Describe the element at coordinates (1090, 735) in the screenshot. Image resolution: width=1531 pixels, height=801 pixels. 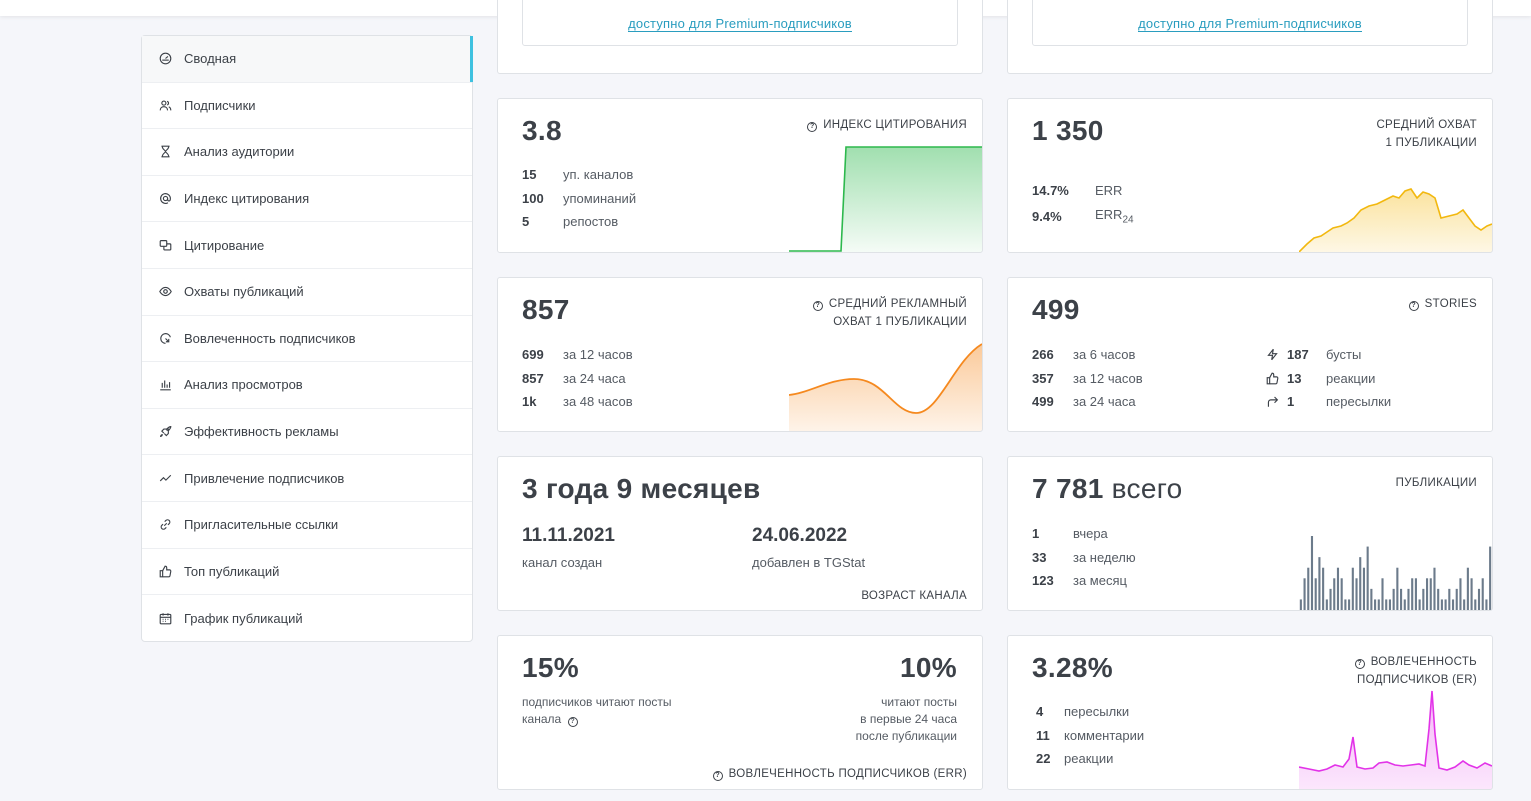
I see `er-stats: 4 пересылки 11 комментарии 22 реакции` at that location.